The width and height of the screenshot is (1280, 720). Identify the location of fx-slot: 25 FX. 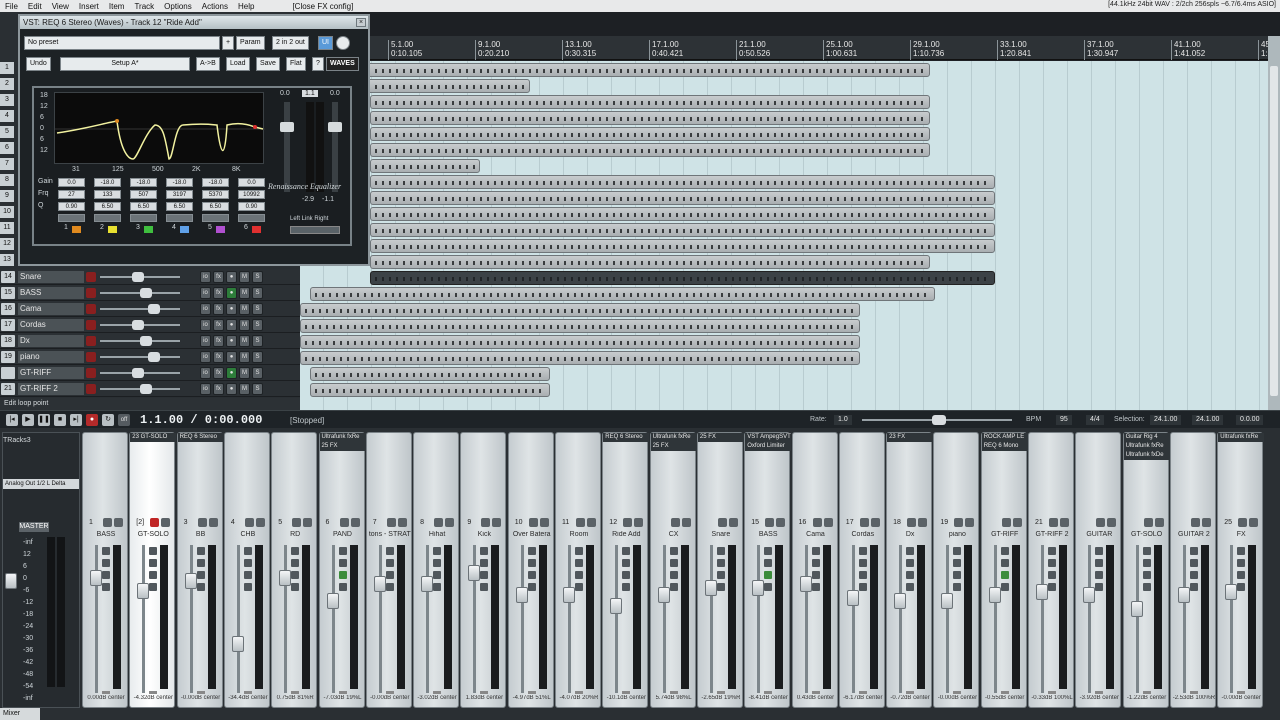
(720, 437).